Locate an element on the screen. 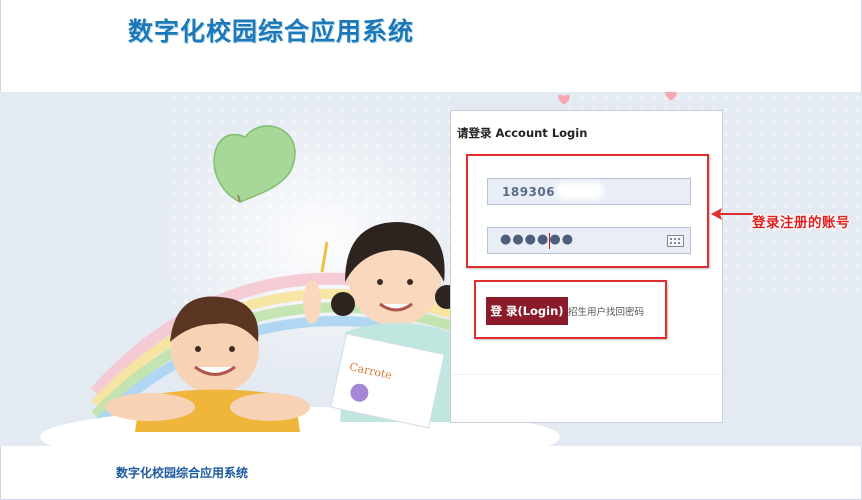  login-highlight-box is located at coordinates (570, 309).